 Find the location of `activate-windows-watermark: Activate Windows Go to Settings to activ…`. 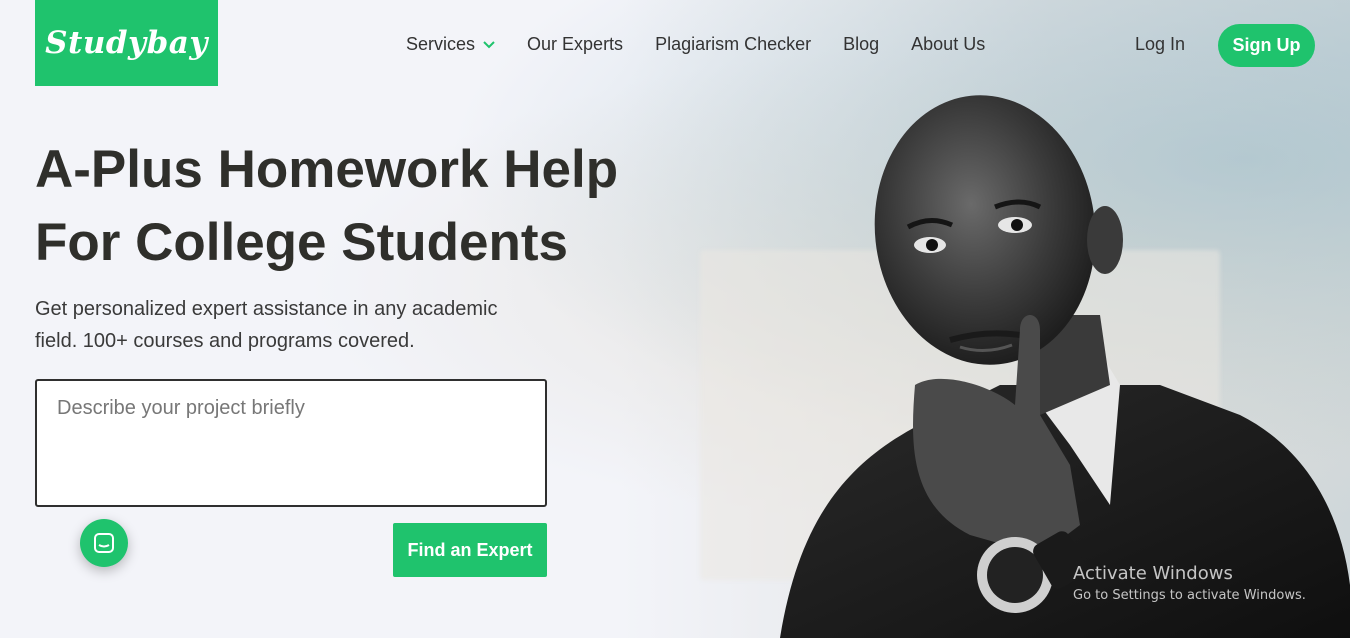

activate-windows-watermark: Activate Windows Go to Settings to activ… is located at coordinates (1189, 583).